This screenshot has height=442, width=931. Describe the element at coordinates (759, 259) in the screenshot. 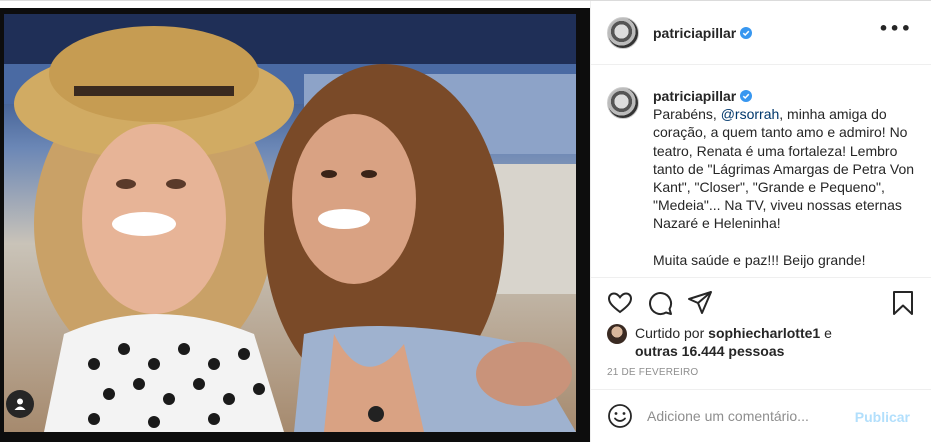

I see `caption-paragraph-2: Muita saúde e paz!!! Beijo grande!` at that location.